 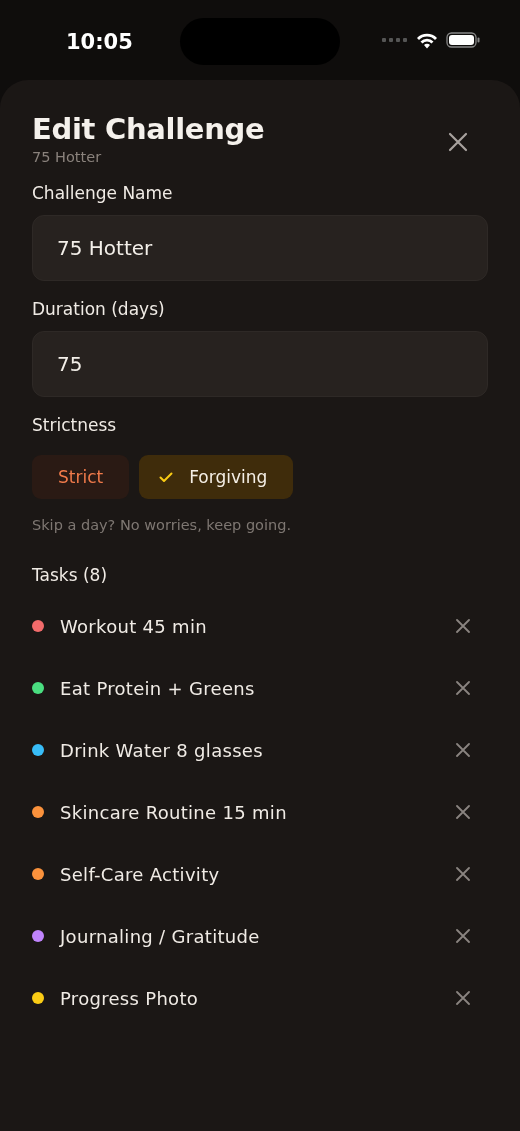 I want to click on task-name: Eat Protein + Greens, so click(x=157, y=688).